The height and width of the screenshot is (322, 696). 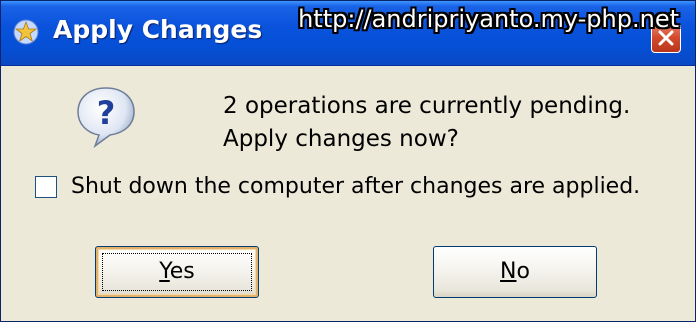 What do you see at coordinates (427, 106) in the screenshot?
I see `message-line-1: 2 operations are currently pending.` at bounding box center [427, 106].